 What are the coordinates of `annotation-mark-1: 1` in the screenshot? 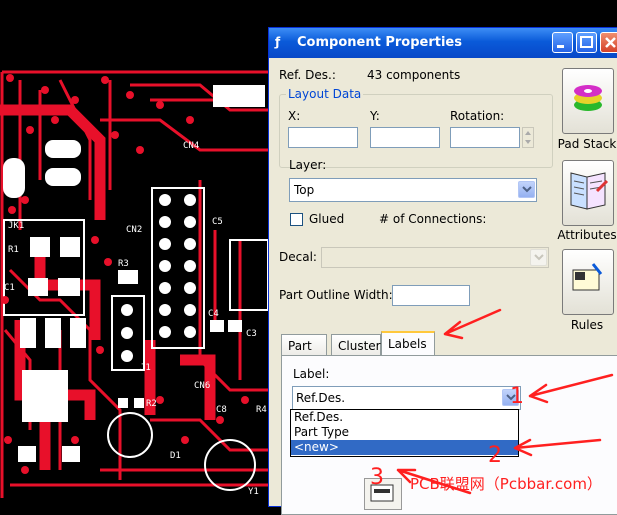 It's located at (517, 396).